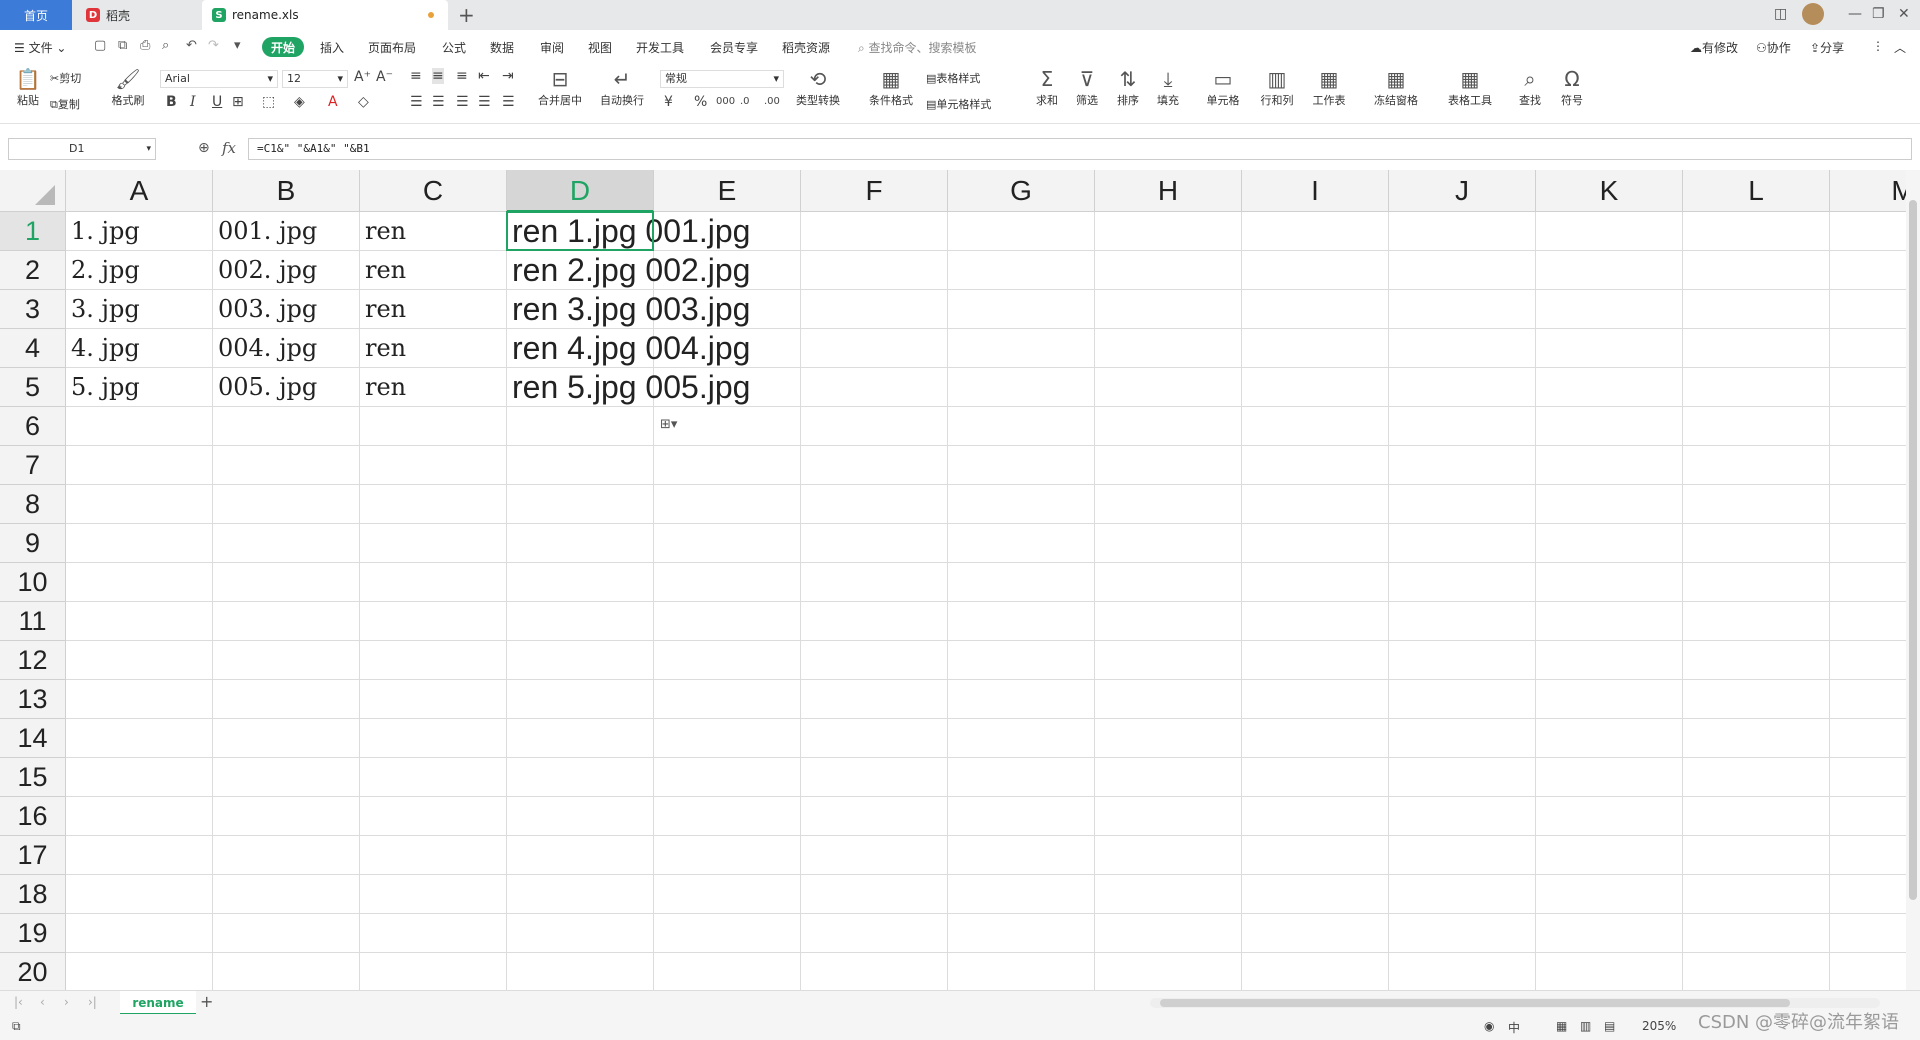  What do you see at coordinates (158, 1003) in the screenshot?
I see `sheet-tab-rename: rename` at bounding box center [158, 1003].